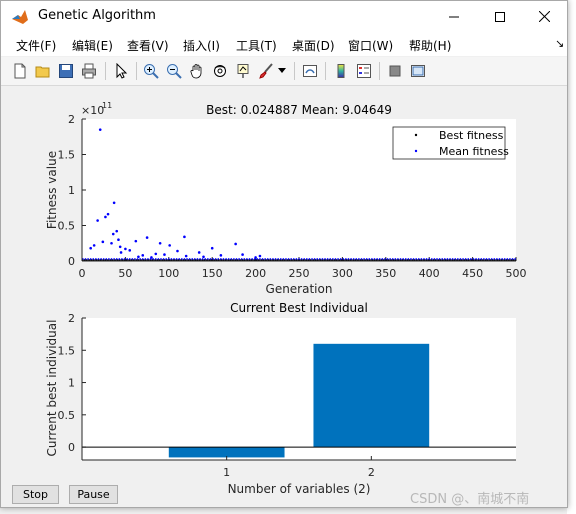 Image resolution: width=576 pixels, height=514 pixels. I want to click on brush-icon, so click(266, 71).